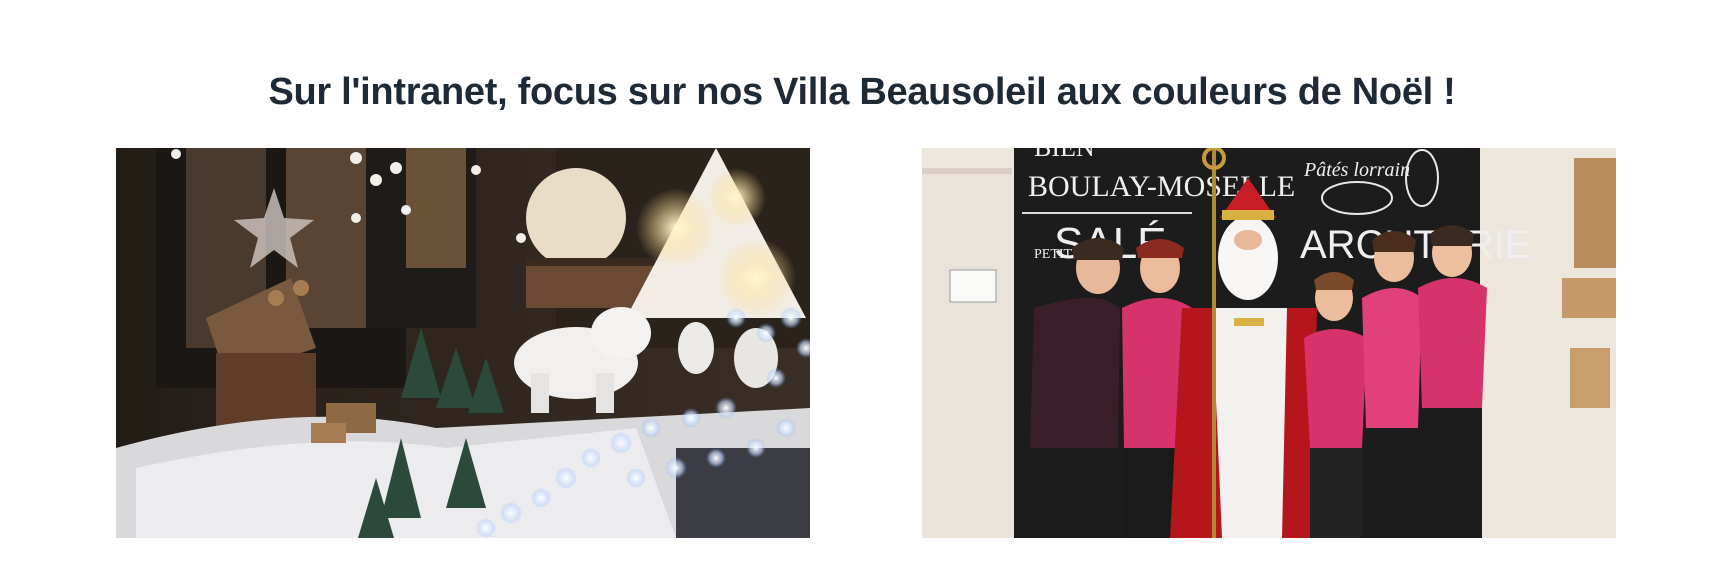 This screenshot has width=1724, height=578. Describe the element at coordinates (1415, 245) in the screenshot. I see `sign-charcuterie: ARCUTERIE` at that location.